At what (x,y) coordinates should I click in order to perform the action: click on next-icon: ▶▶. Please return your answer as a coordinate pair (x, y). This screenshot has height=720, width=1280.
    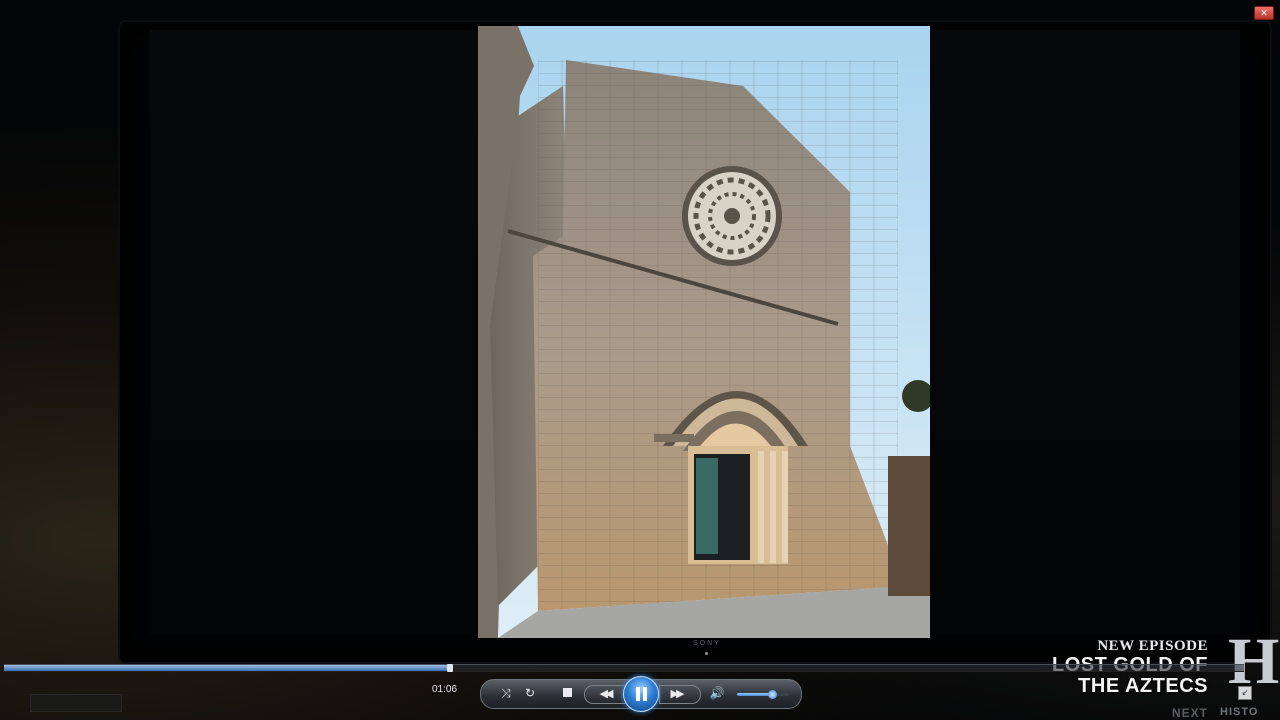
    Looking at the image, I should click on (676, 693).